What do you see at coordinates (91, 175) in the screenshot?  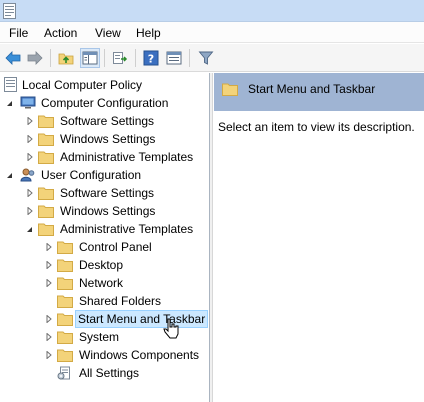 I see `tree-node-label: User Configuration` at bounding box center [91, 175].